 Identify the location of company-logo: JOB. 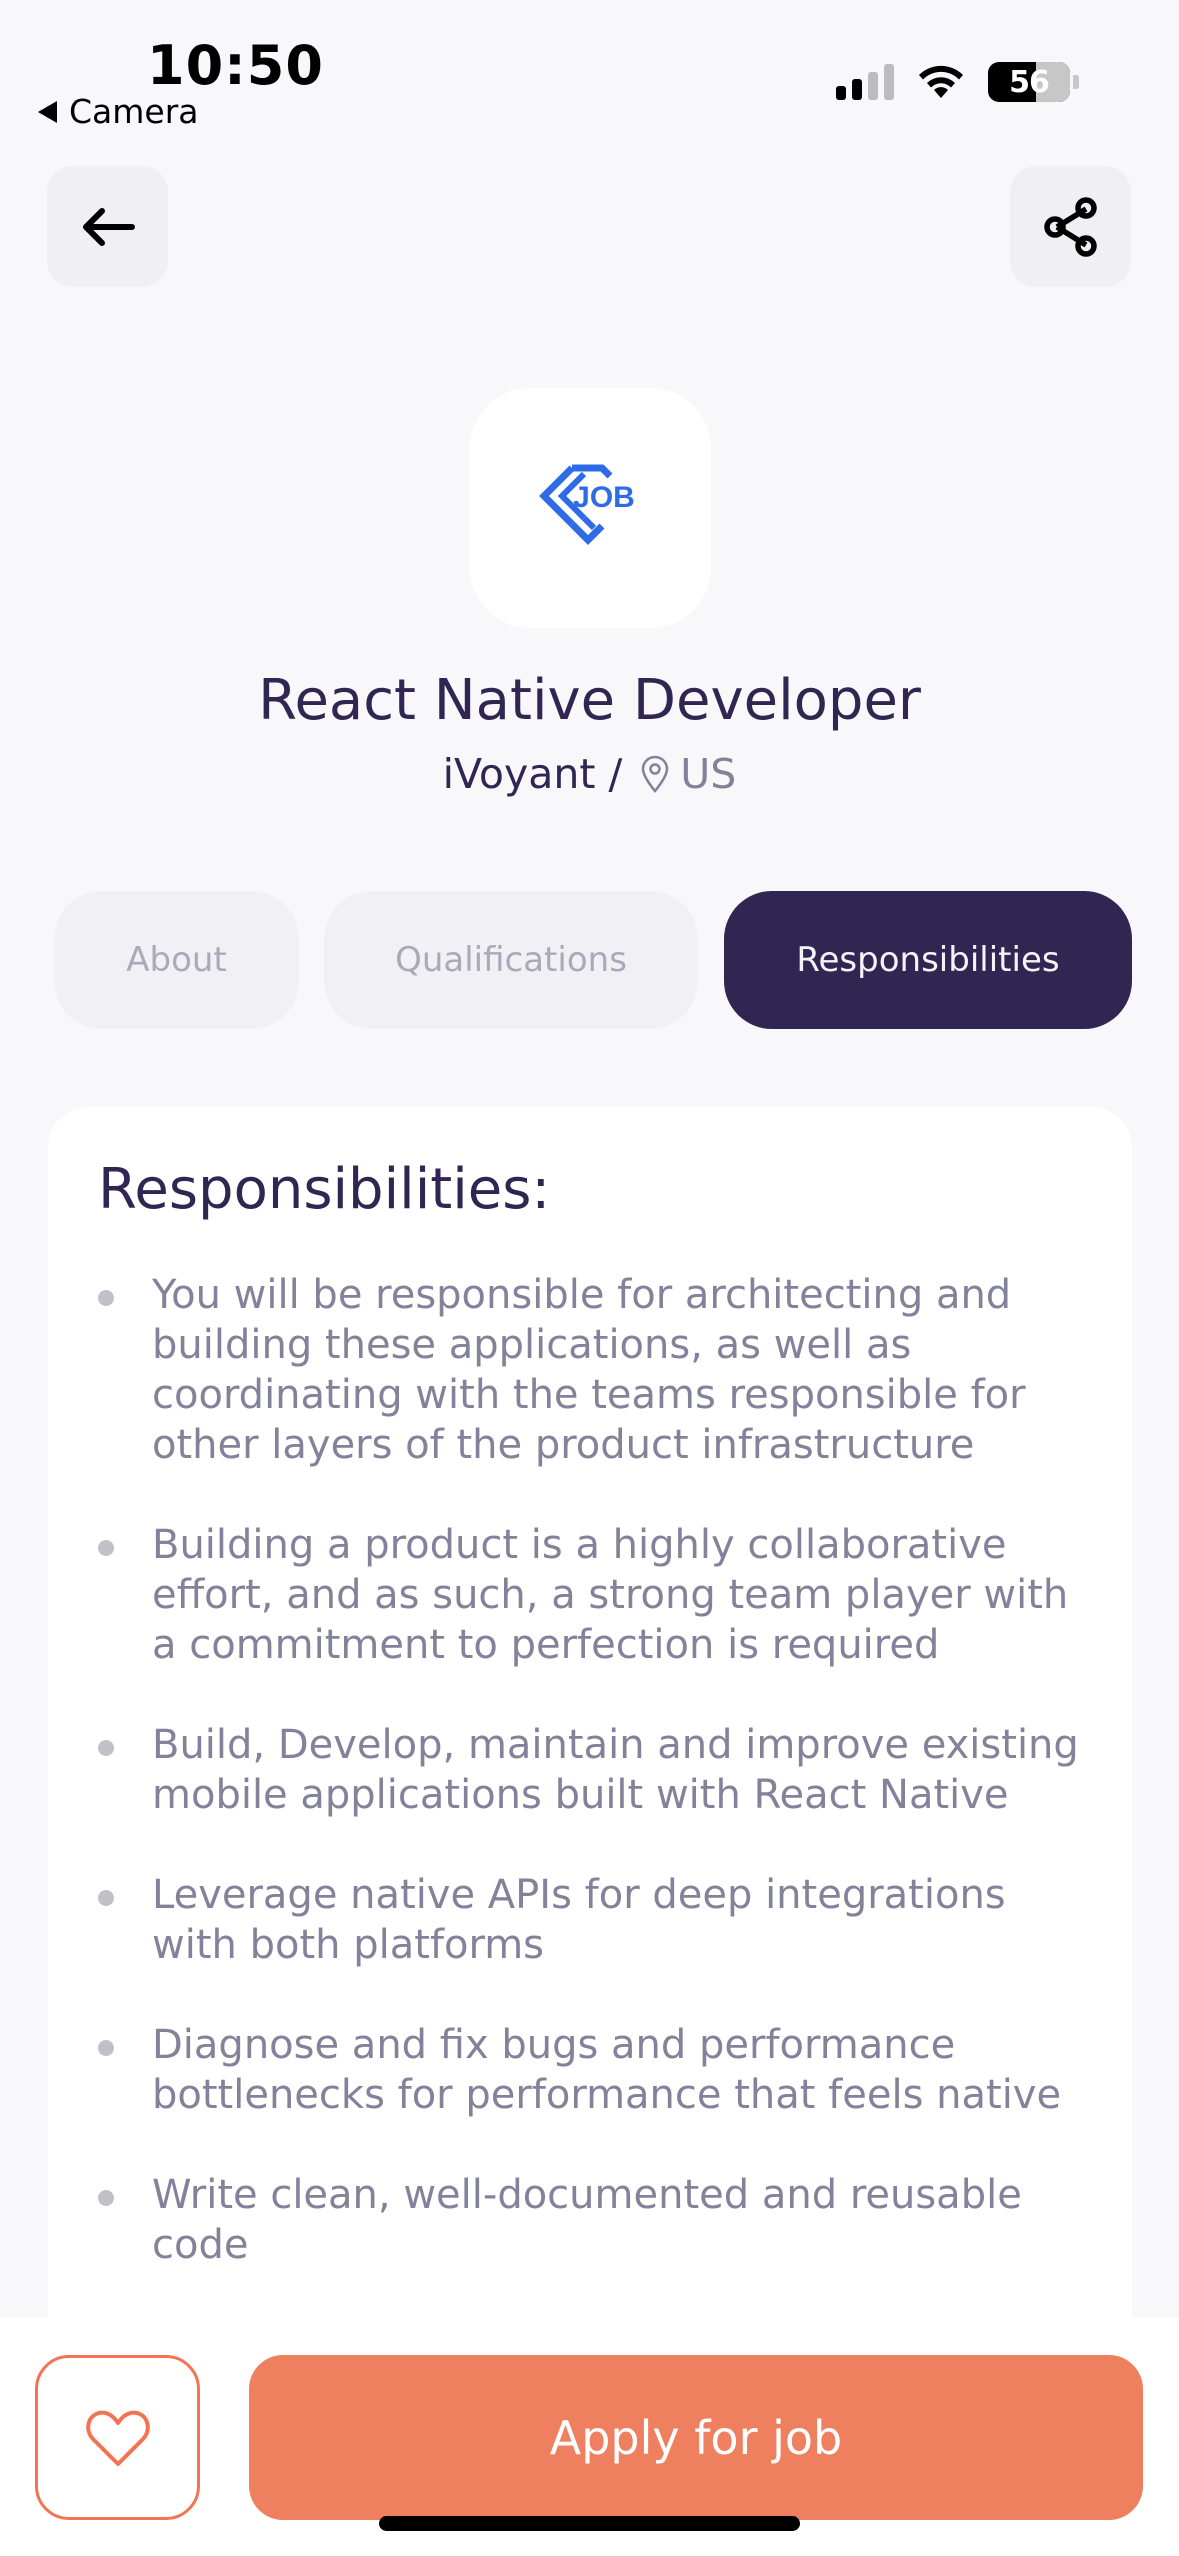
(590, 508).